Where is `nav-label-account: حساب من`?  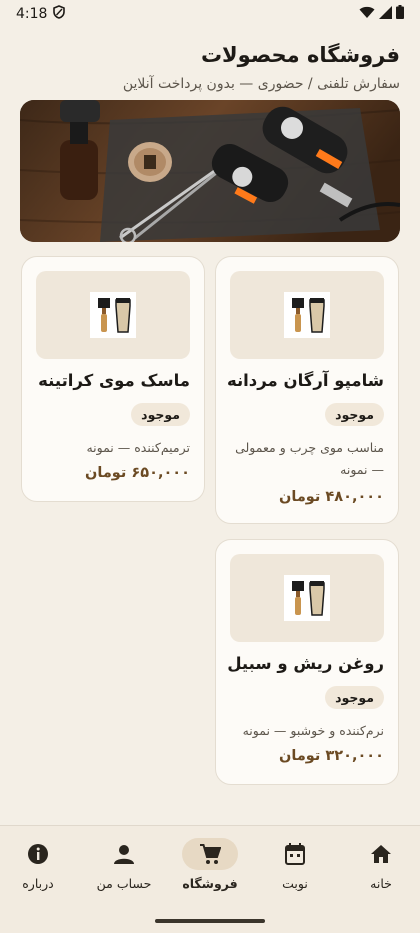 nav-label-account: حساب من is located at coordinates (124, 883).